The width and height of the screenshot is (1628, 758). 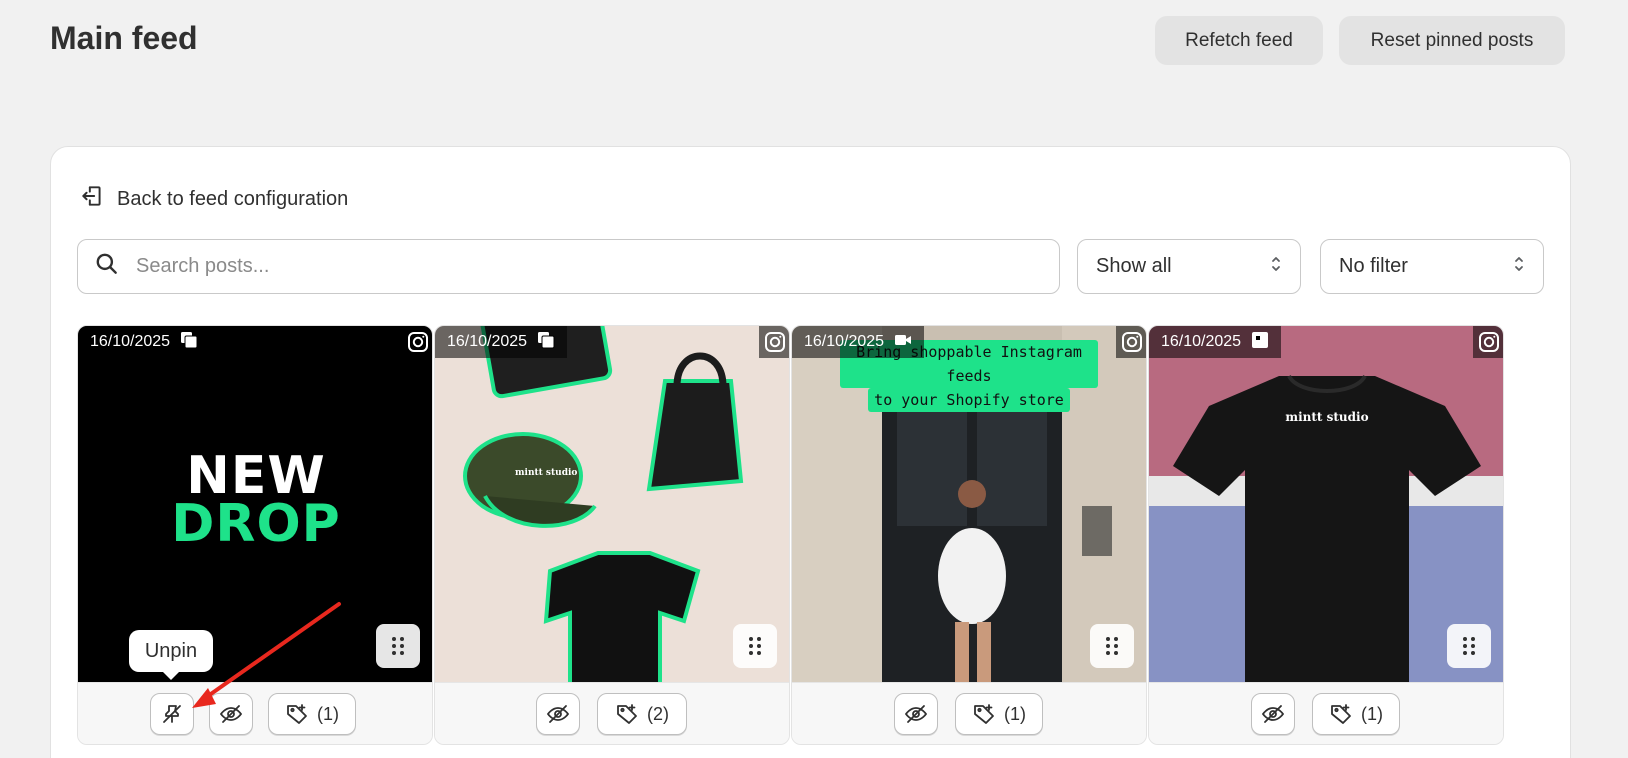 I want to click on pin-off-icon, so click(x=172, y=714).